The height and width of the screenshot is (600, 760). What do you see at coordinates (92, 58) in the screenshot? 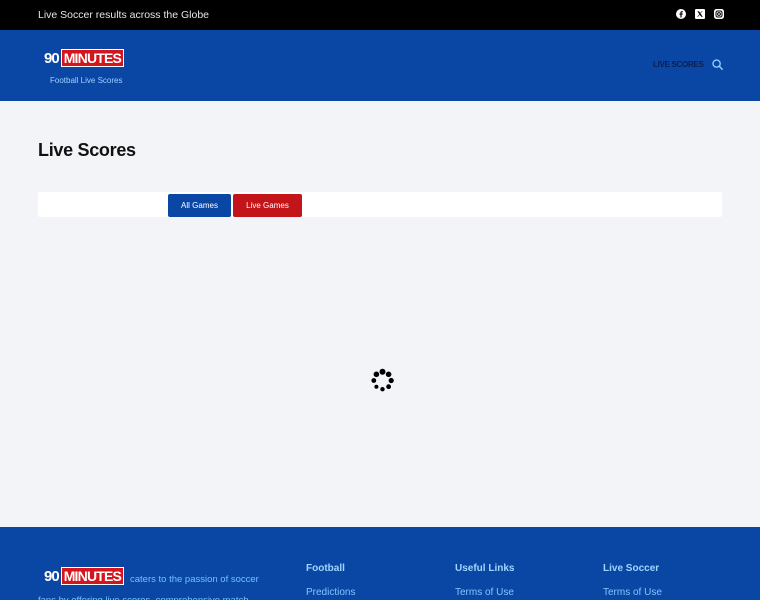
I see `logo-word: MINUTES` at bounding box center [92, 58].